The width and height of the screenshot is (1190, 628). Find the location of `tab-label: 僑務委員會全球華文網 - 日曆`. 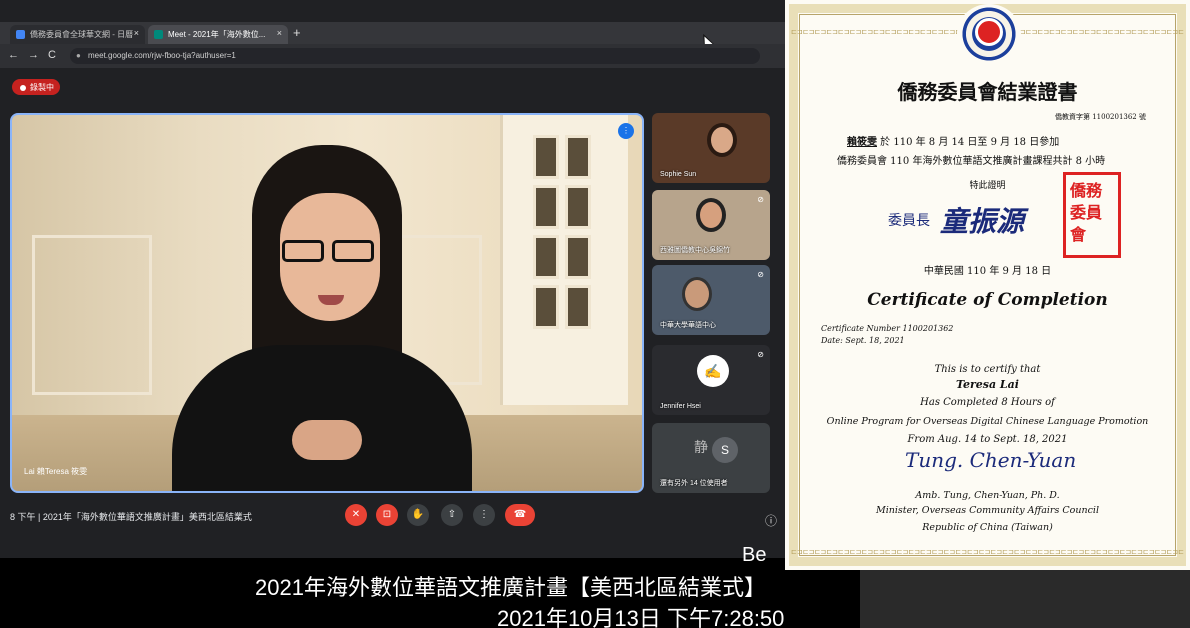

tab-label: 僑務委員會全球華文網 - 日曆 is located at coordinates (82, 34).